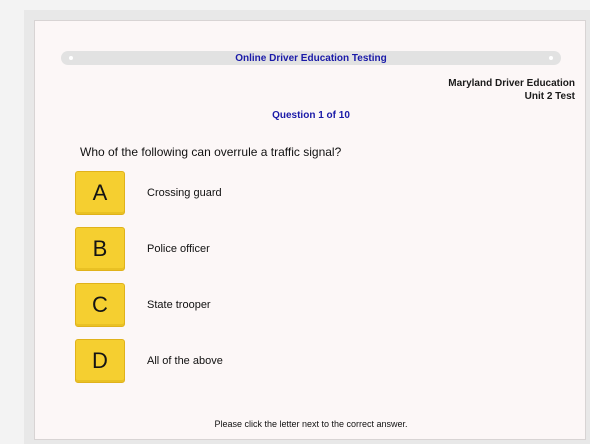  I want to click on unit-name: Unit 2 Test, so click(549, 96).